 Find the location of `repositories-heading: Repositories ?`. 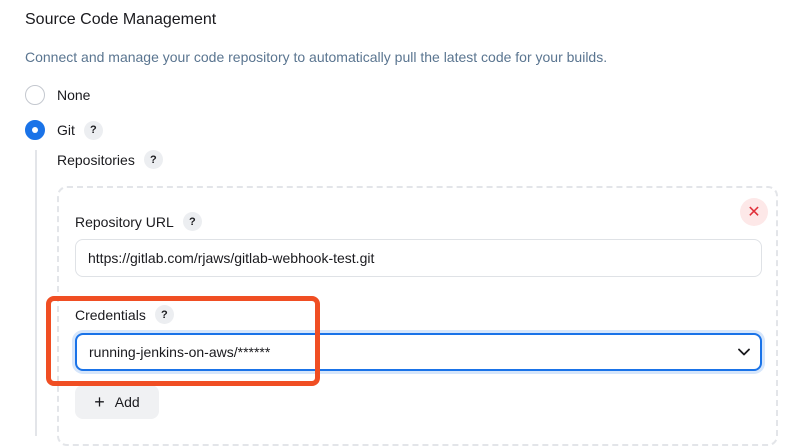

repositories-heading: Repositories ? is located at coordinates (110, 159).